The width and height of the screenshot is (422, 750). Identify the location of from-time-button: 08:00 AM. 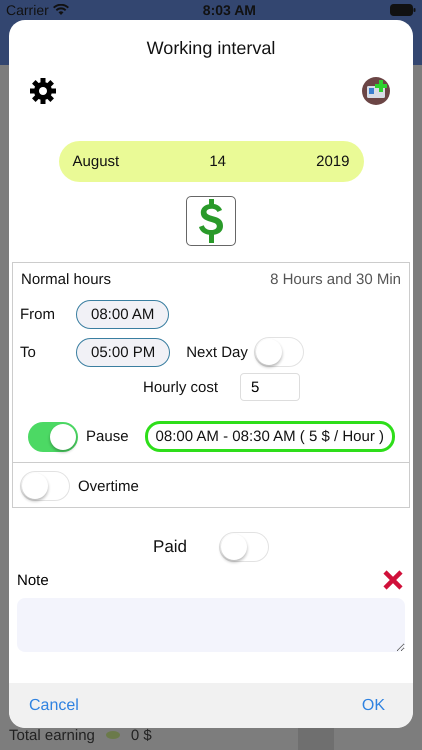
(123, 314).